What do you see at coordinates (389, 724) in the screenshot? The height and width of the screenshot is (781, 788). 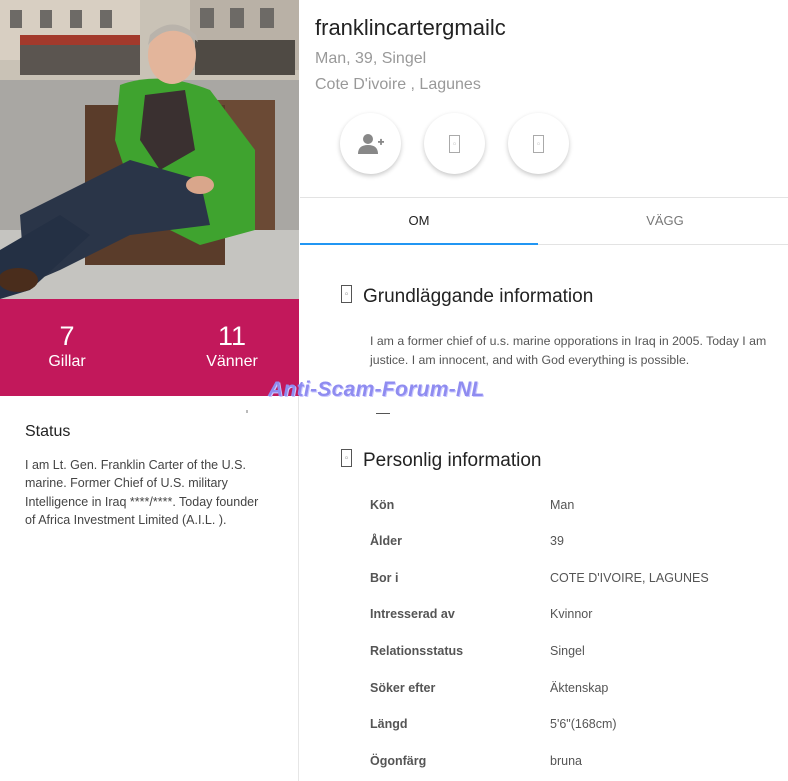 I see `info-key: Längd` at bounding box center [389, 724].